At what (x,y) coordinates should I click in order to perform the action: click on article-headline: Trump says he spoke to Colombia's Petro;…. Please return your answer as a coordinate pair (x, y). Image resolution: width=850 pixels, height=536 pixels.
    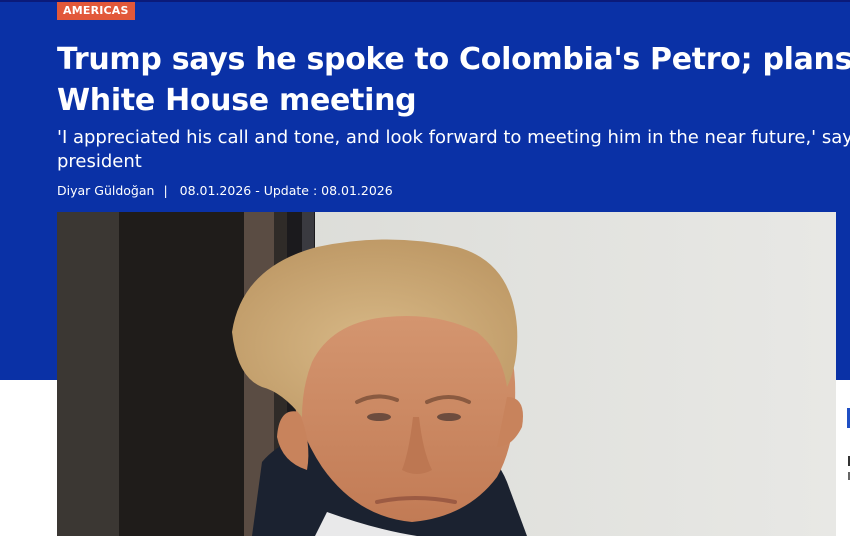
    Looking at the image, I should click on (453, 80).